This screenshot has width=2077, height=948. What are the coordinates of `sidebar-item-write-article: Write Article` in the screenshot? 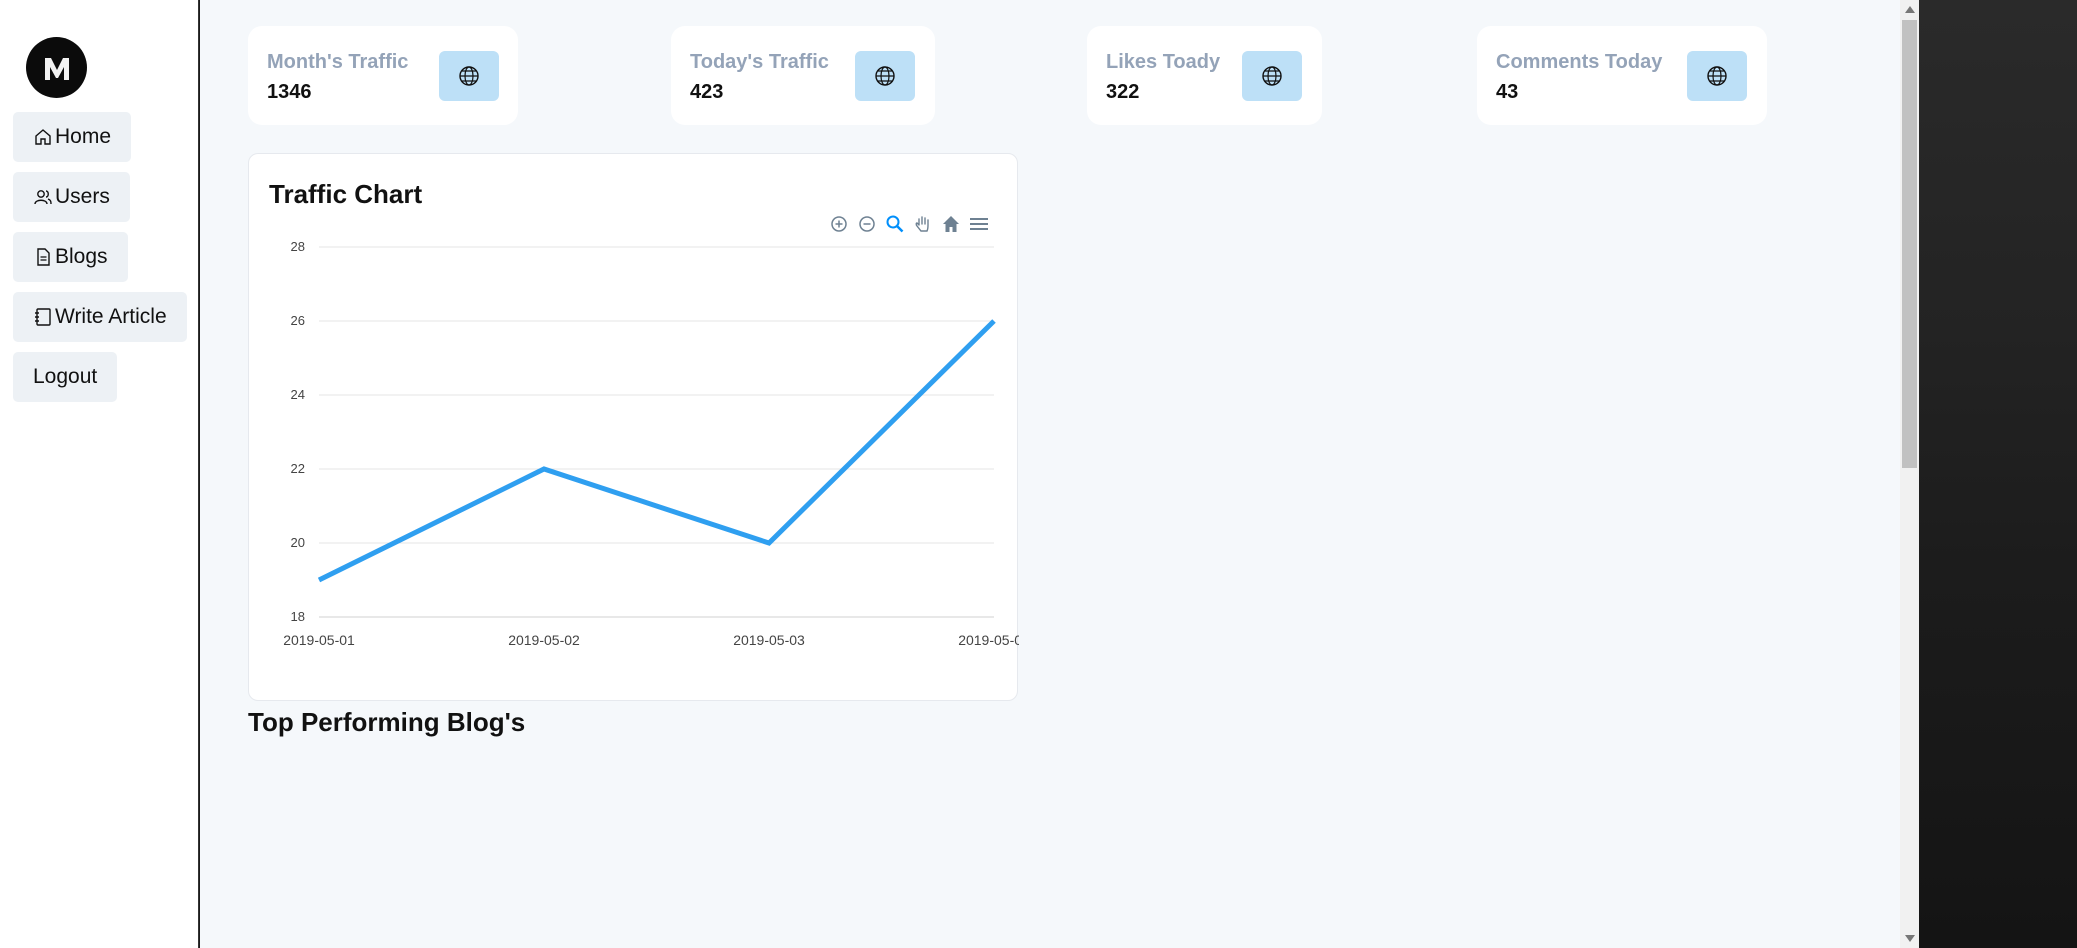 It's located at (100, 317).